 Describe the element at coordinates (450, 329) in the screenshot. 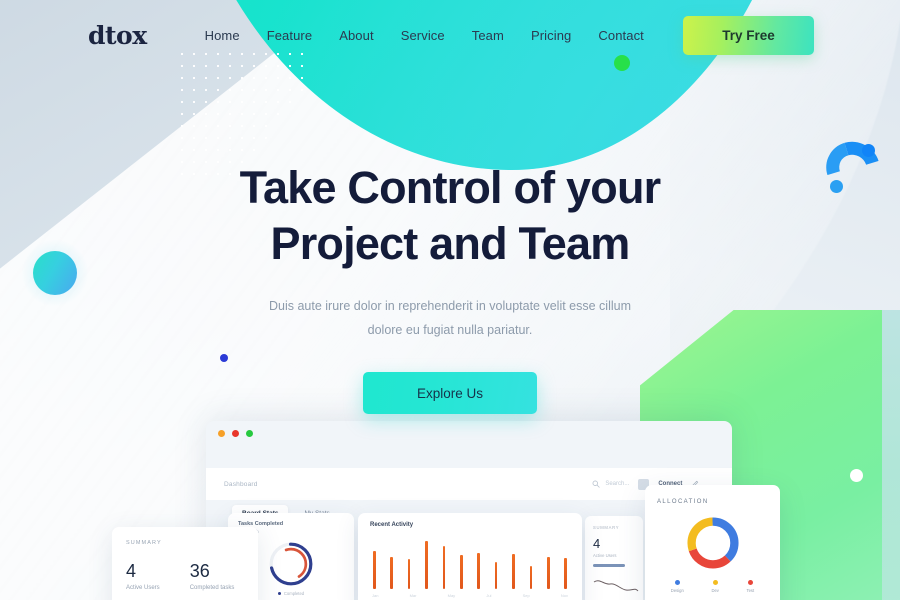

I see `hero-subtext-line-2: dolore eu fugiat nulla pariatur.` at that location.